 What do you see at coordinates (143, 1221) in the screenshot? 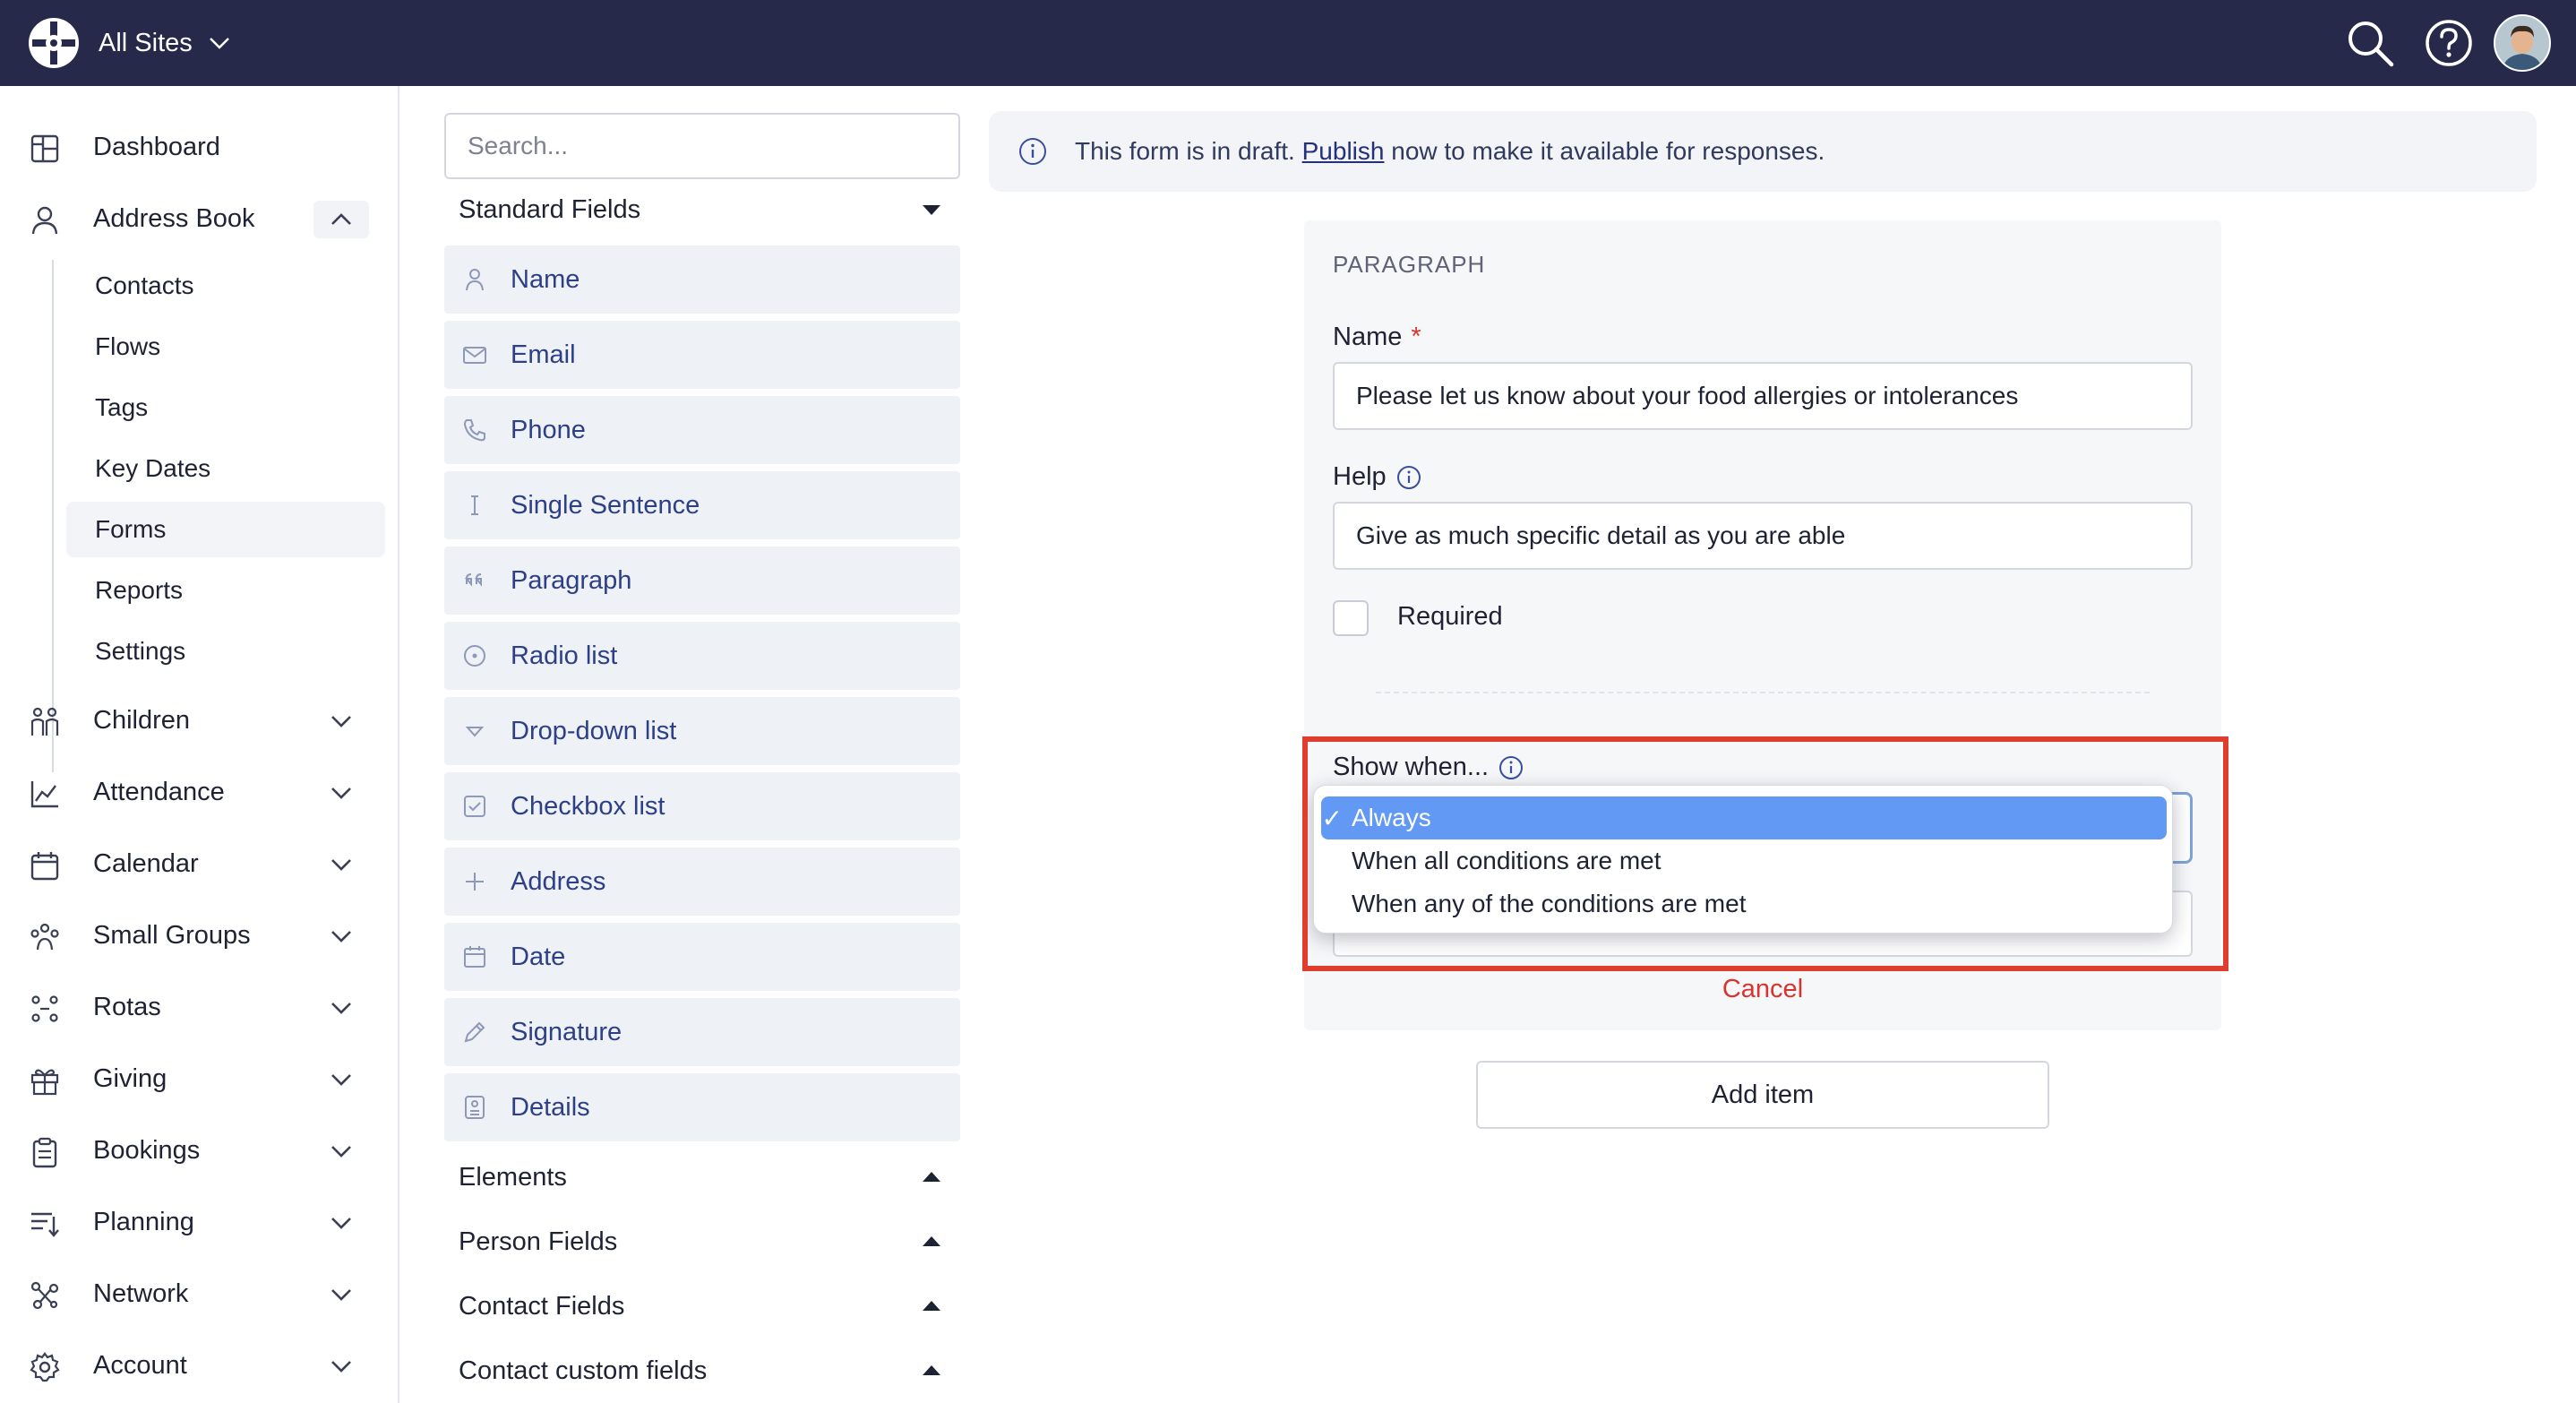
I see `sidebar-item-label: Planning` at bounding box center [143, 1221].